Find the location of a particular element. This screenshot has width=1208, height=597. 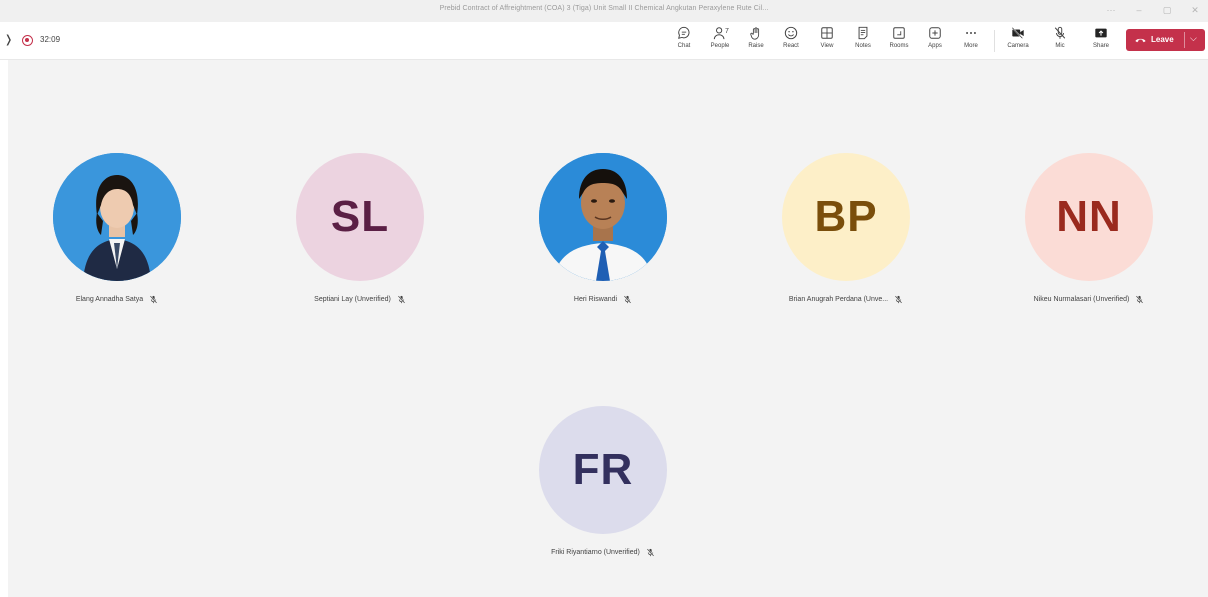

participant-avatar: SL is located at coordinates (360, 217).